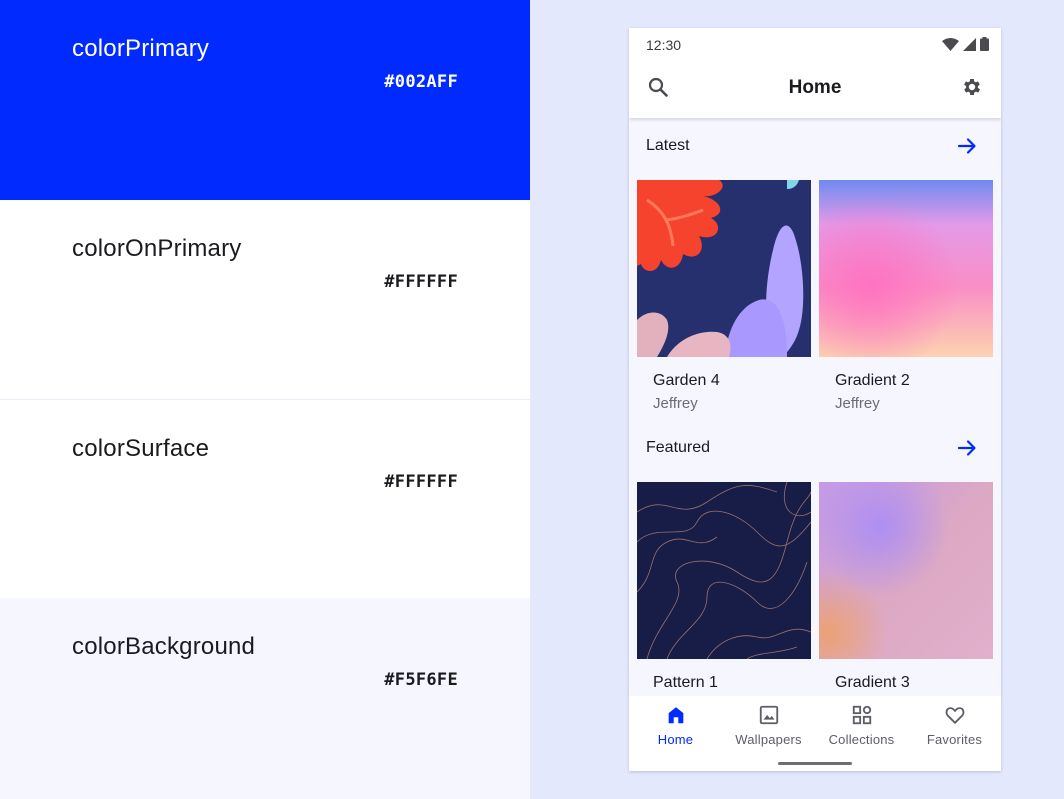 Image resolution: width=1064 pixels, height=799 pixels. Describe the element at coordinates (954, 739) in the screenshot. I see `nav-label: Favorites` at that location.